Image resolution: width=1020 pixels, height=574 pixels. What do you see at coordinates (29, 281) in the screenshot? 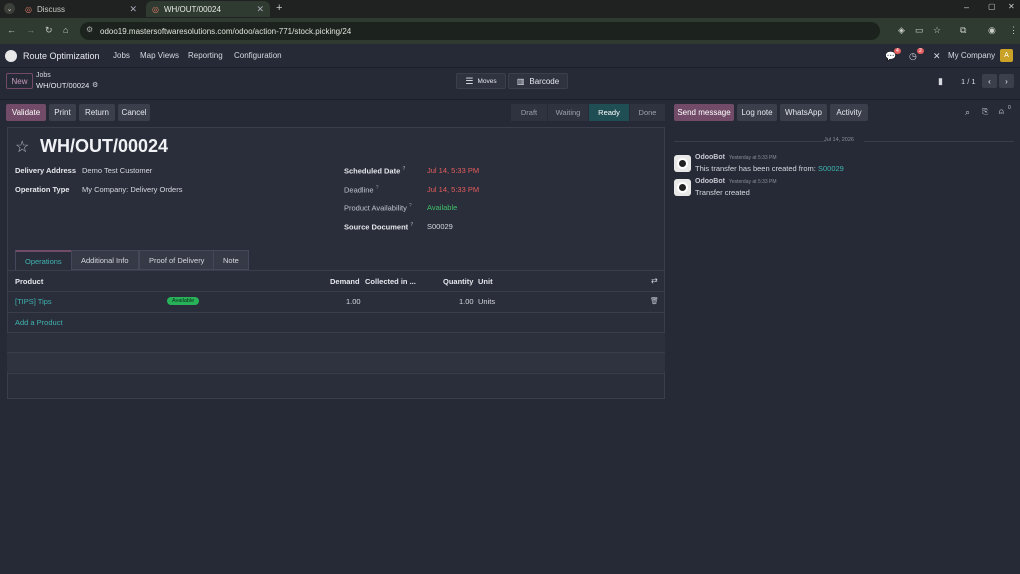
I see `col-product: Product` at bounding box center [29, 281].